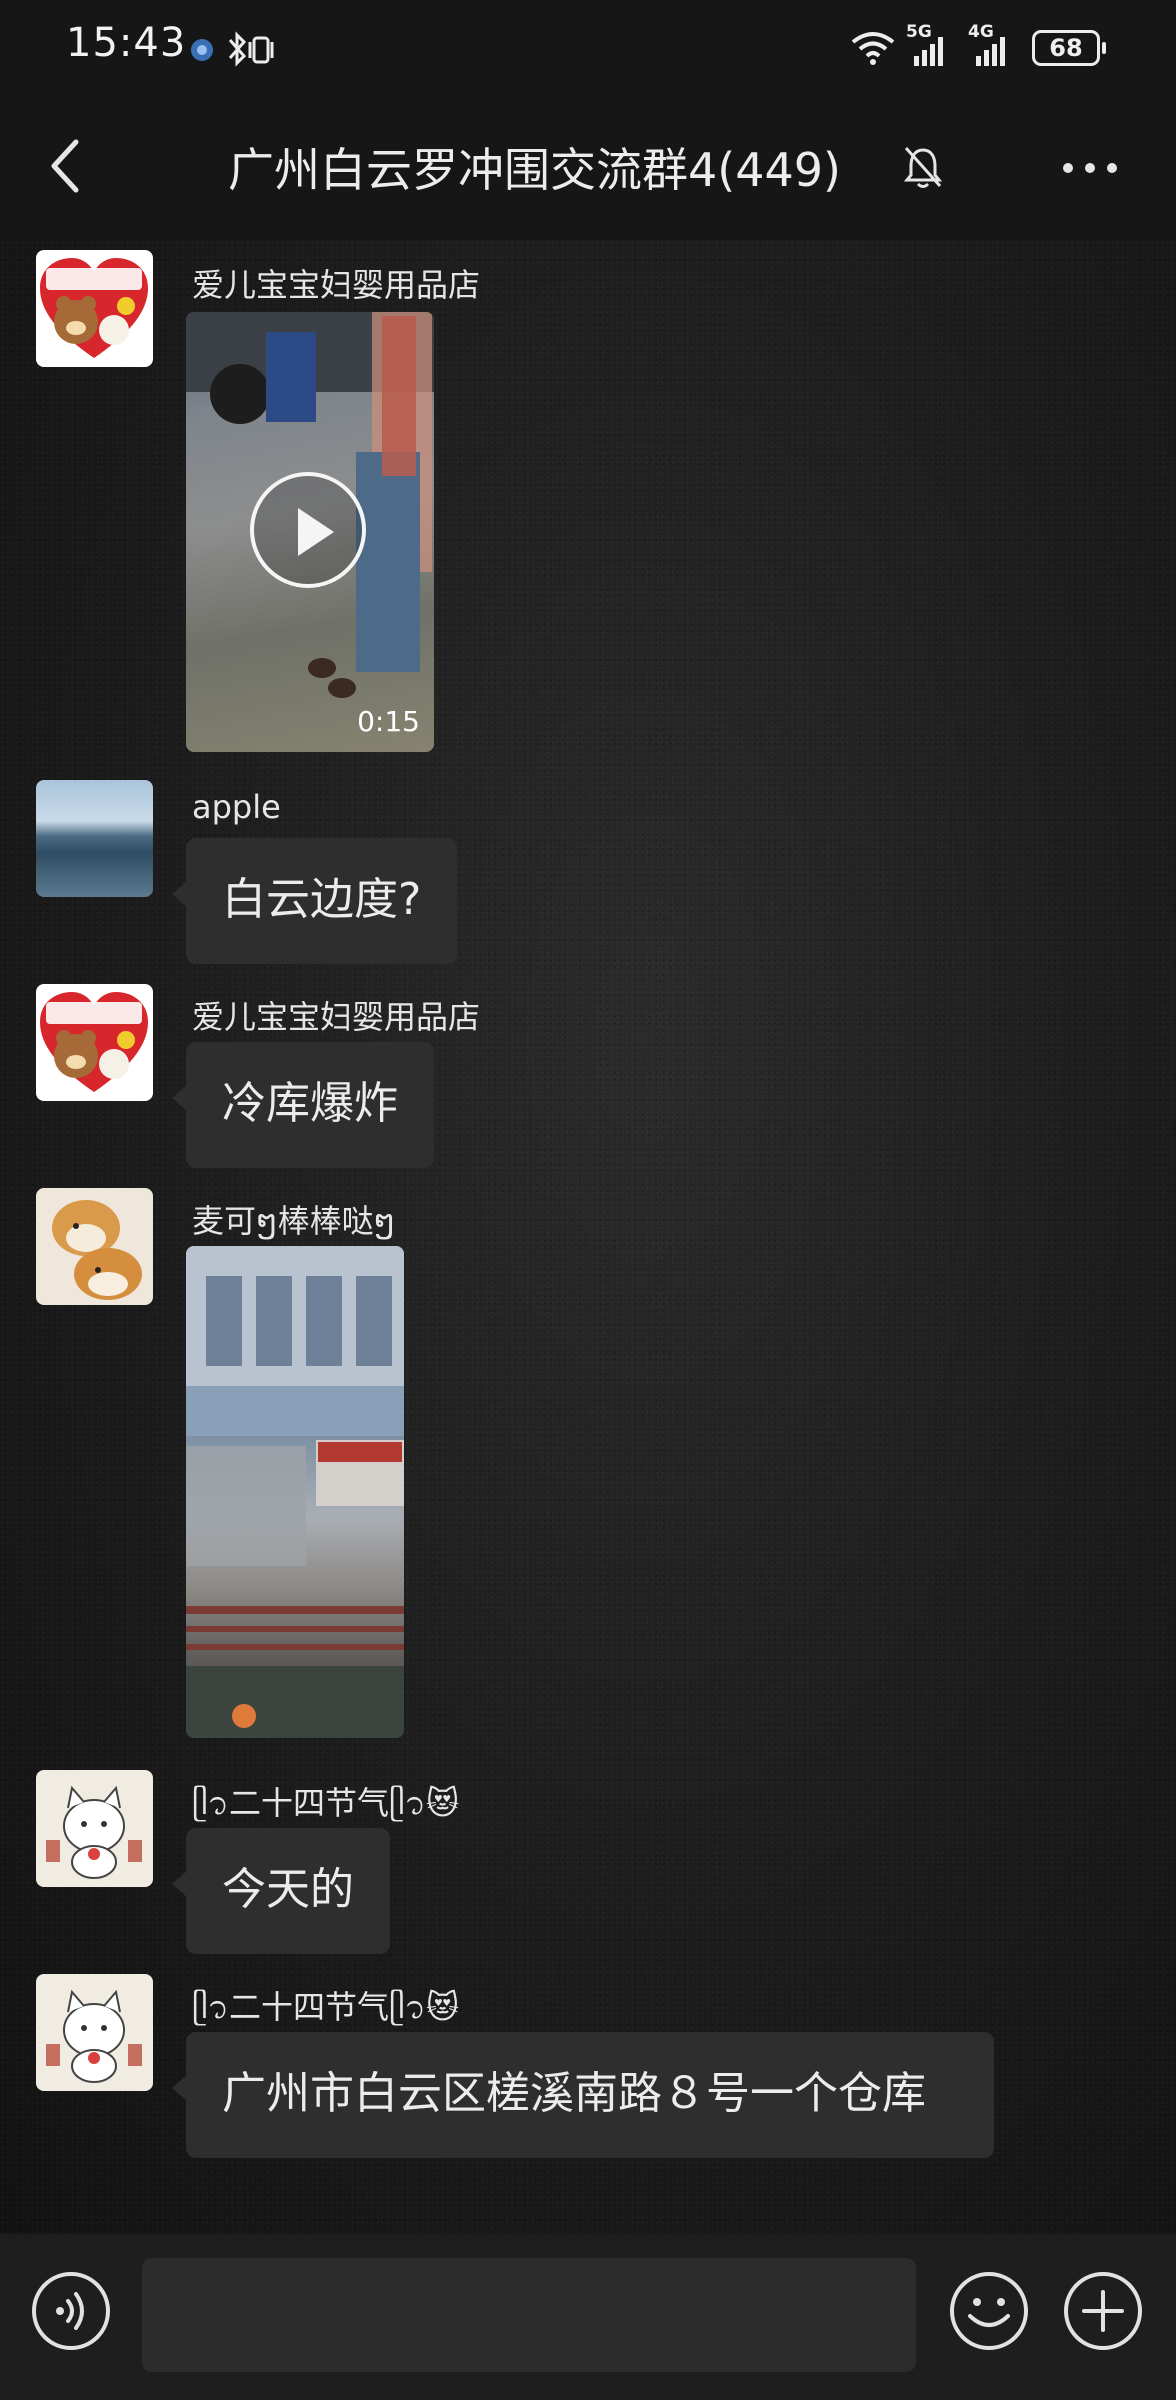  What do you see at coordinates (126, 43) in the screenshot?
I see `status-time: 15:43` at bounding box center [126, 43].